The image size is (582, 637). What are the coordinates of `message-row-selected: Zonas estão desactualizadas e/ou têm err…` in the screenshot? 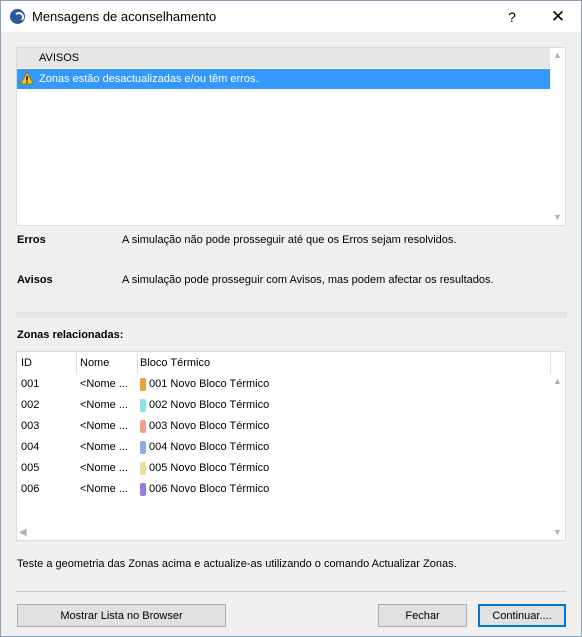 It's located at (284, 79).